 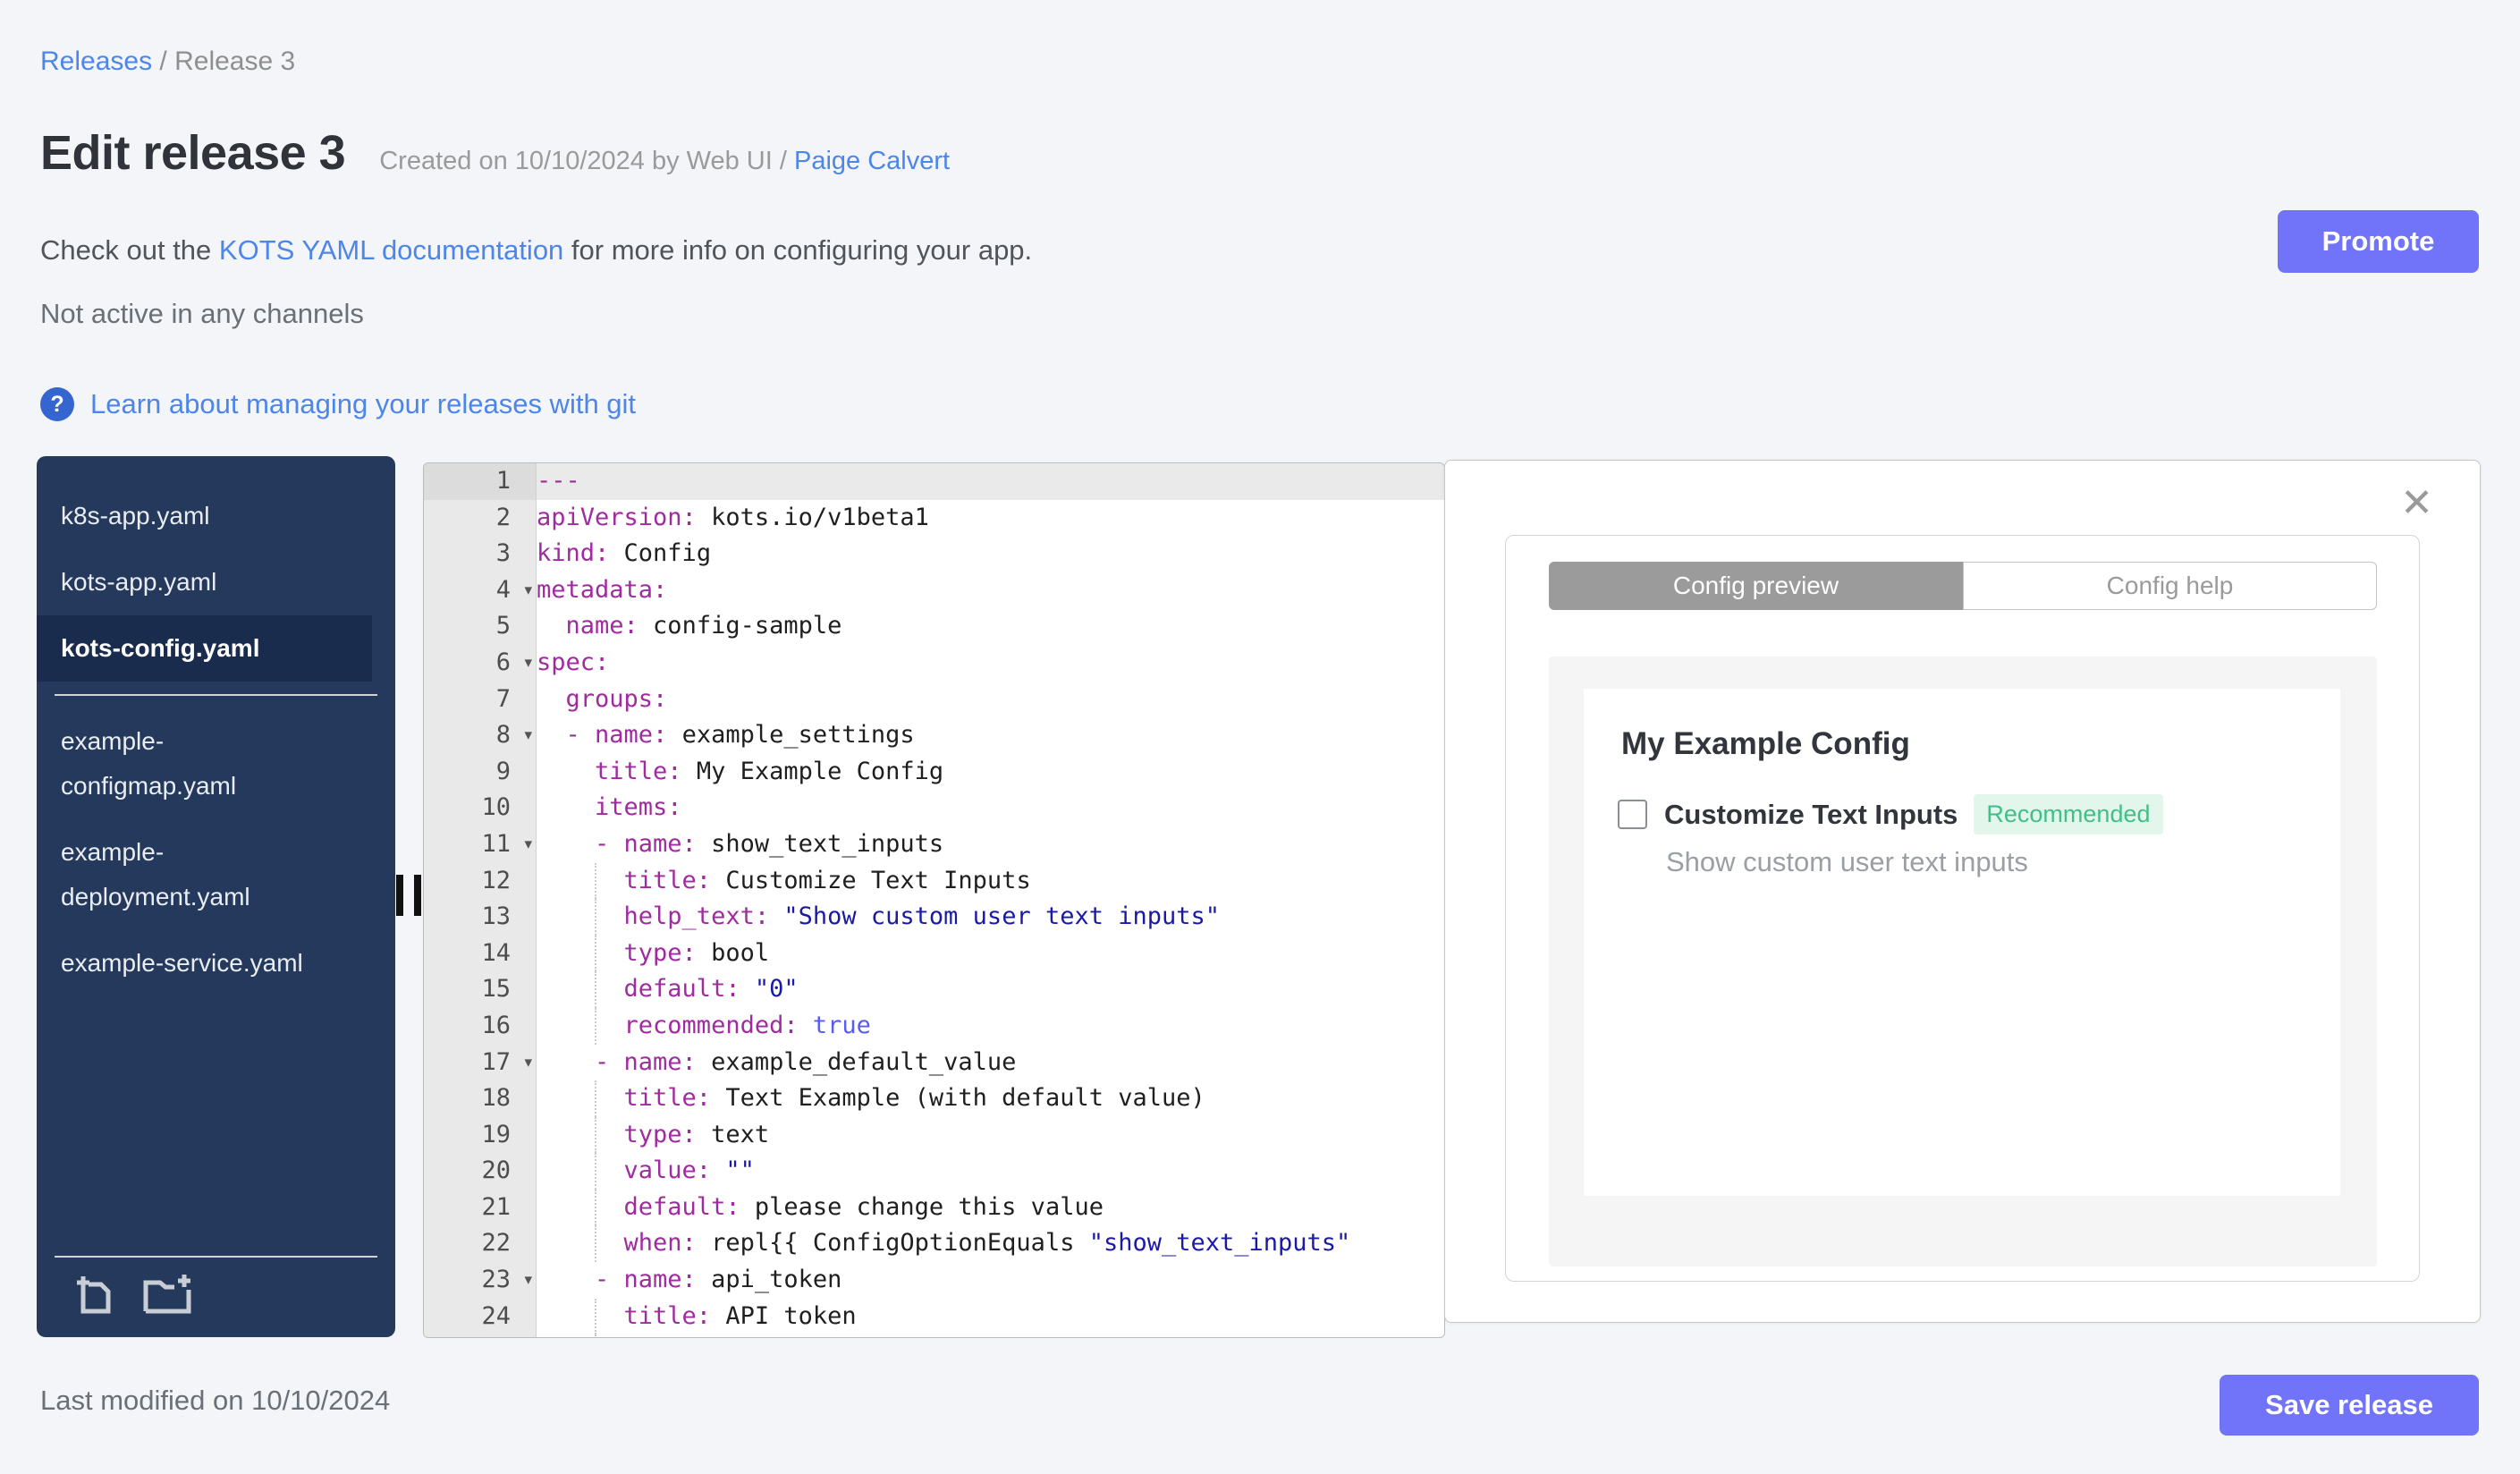 What do you see at coordinates (204, 648) in the screenshot?
I see `file-item-kots-config.yaml: kots-config.yaml` at bounding box center [204, 648].